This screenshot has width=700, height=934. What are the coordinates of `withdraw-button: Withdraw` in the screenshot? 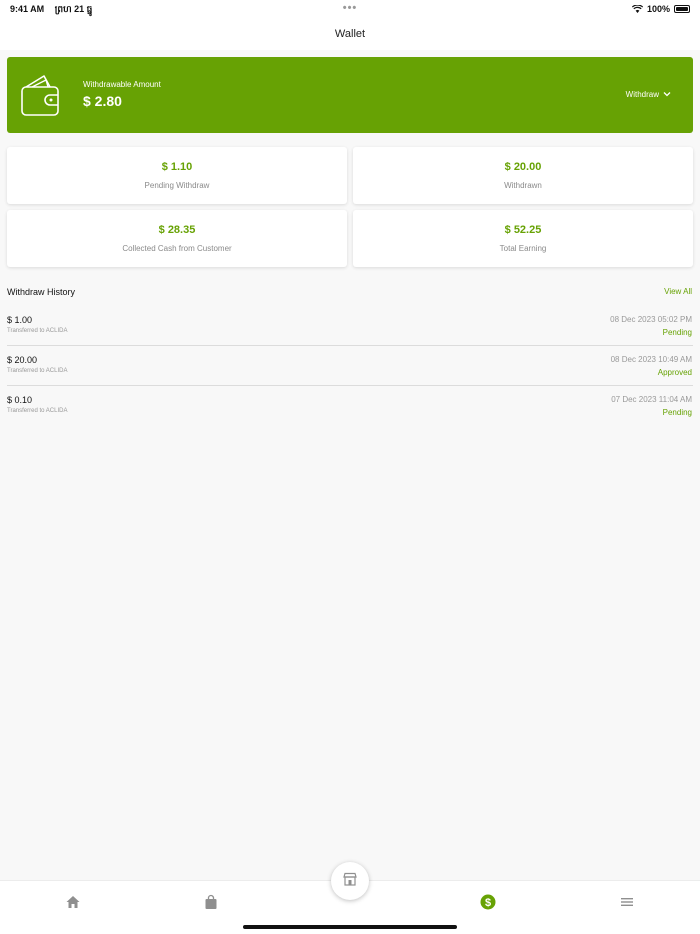 It's located at (648, 94).